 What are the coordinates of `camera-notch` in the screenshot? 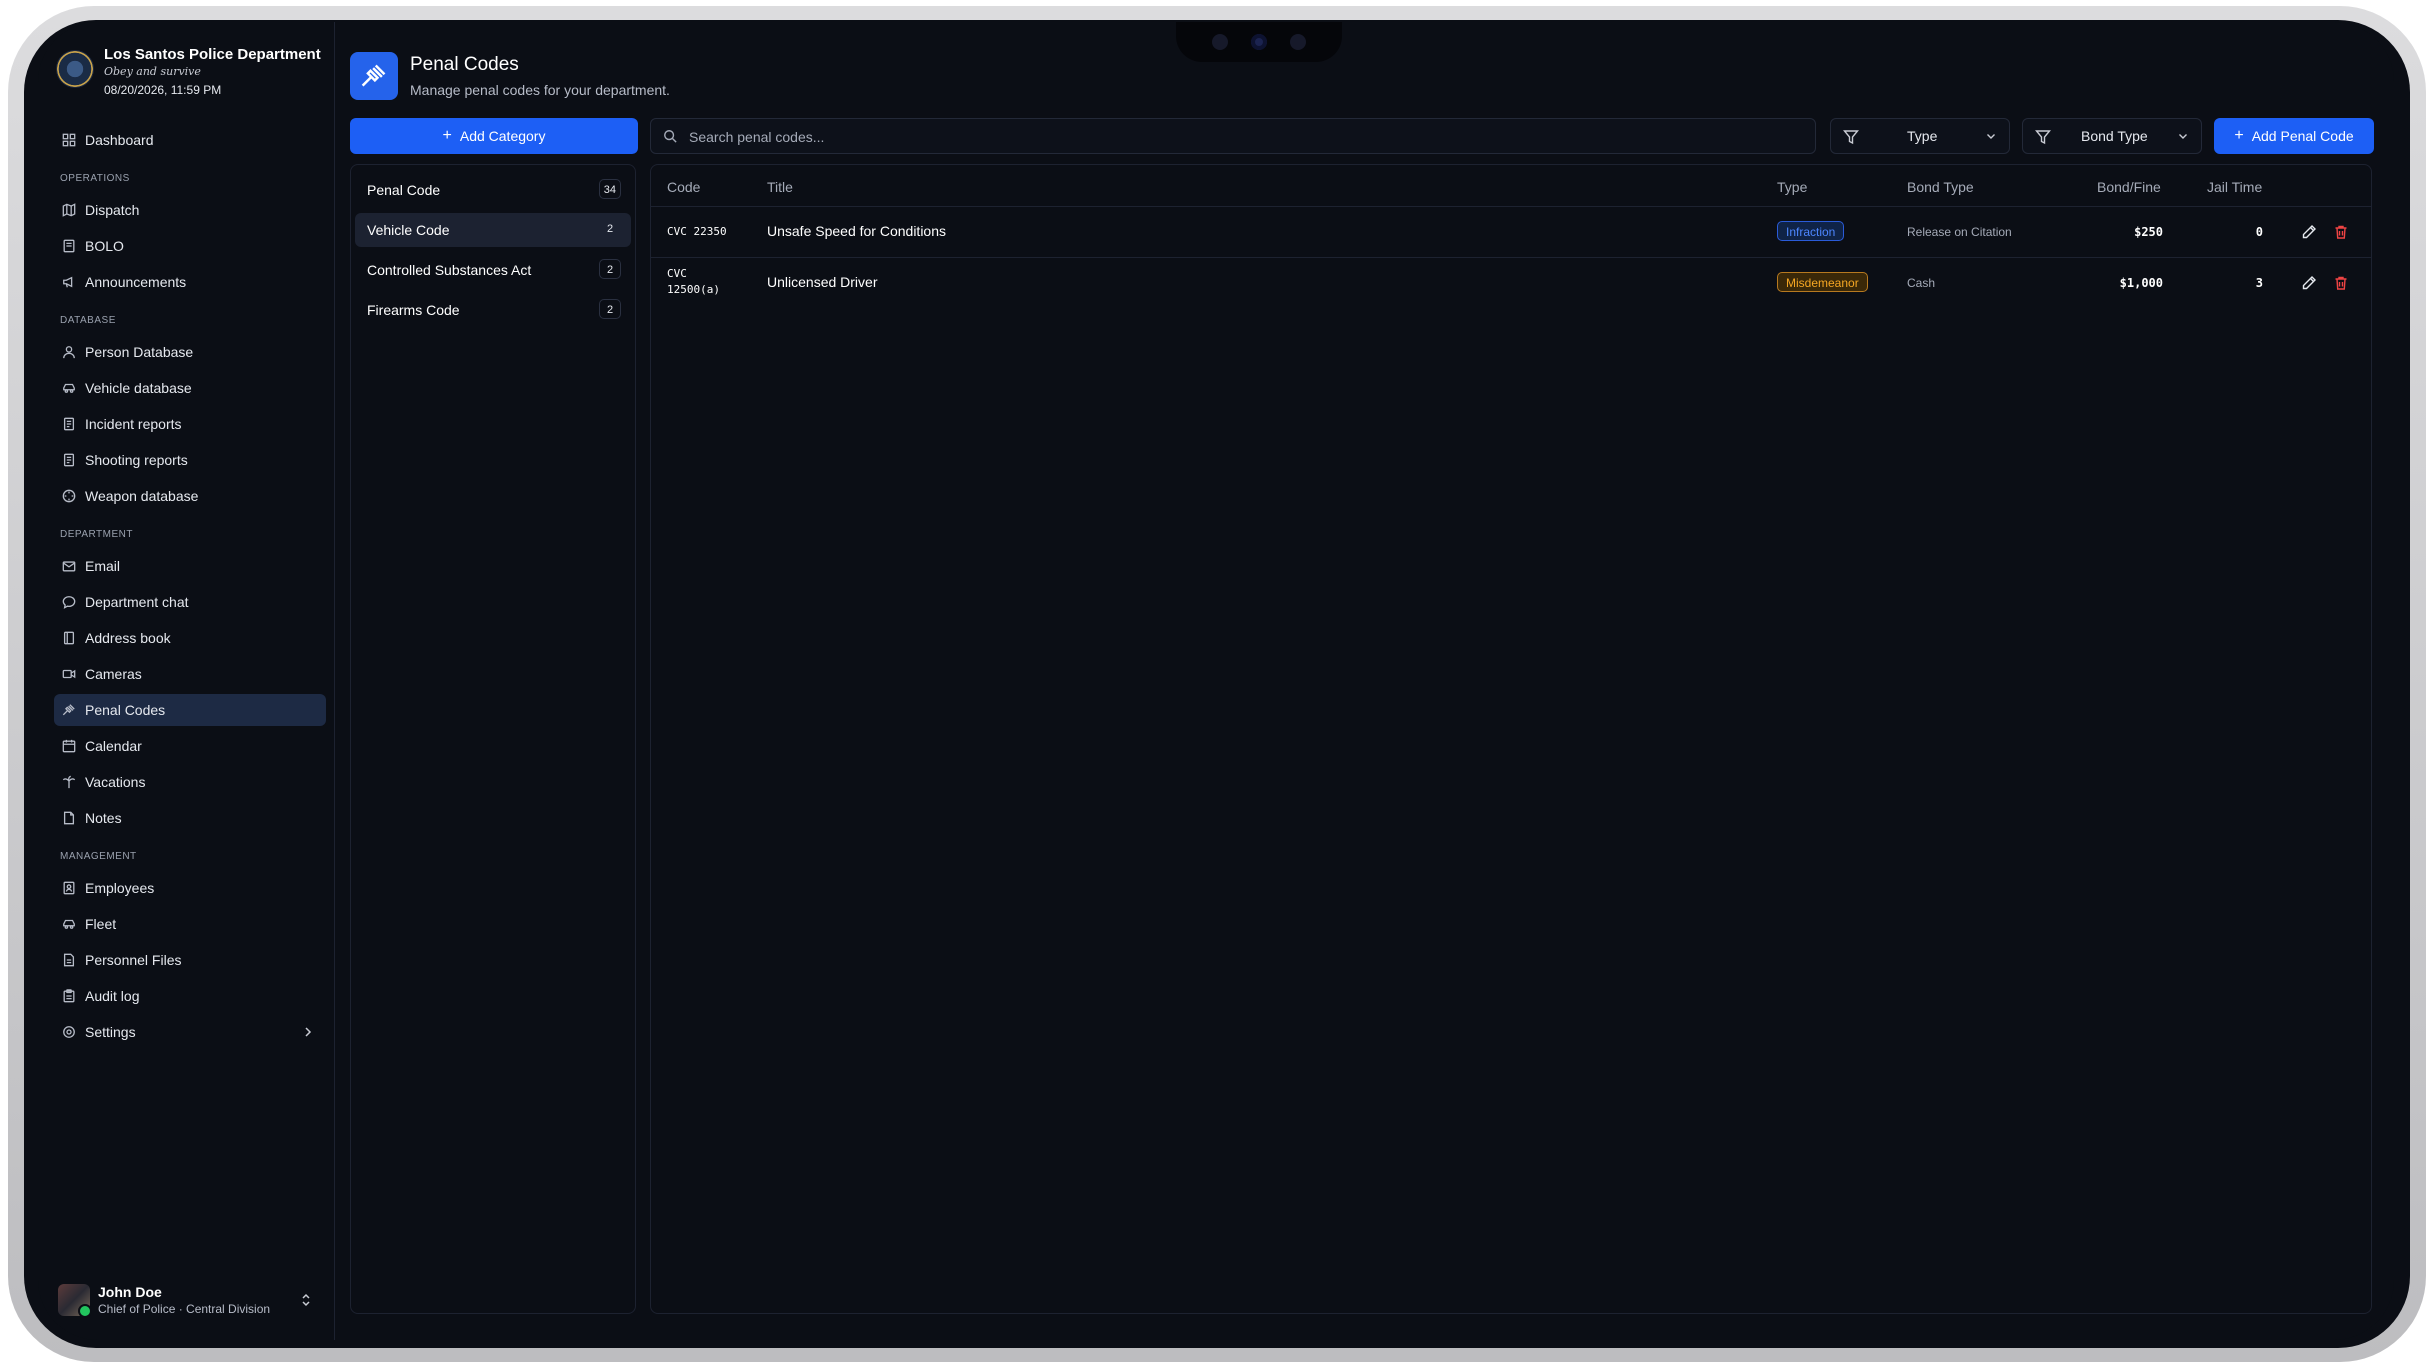 It's located at (1259, 42).